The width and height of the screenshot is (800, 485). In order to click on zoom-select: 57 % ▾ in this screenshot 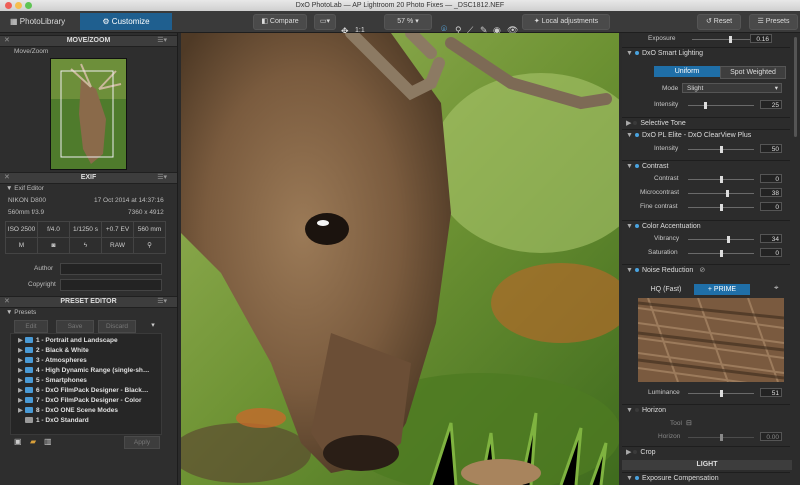, I will do `click(408, 22)`.